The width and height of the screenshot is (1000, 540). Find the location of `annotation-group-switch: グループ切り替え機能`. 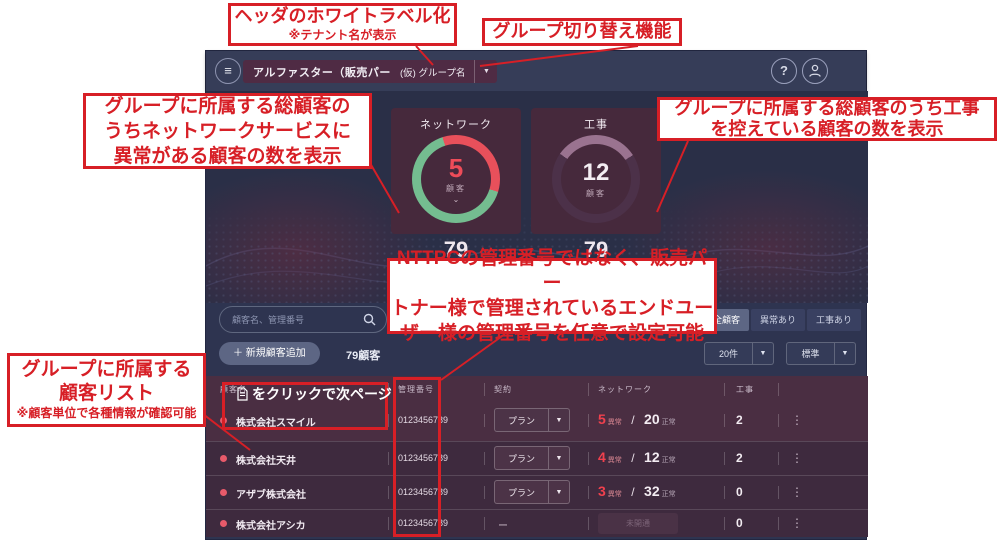

annotation-group-switch: グループ切り替え機能 is located at coordinates (582, 32).